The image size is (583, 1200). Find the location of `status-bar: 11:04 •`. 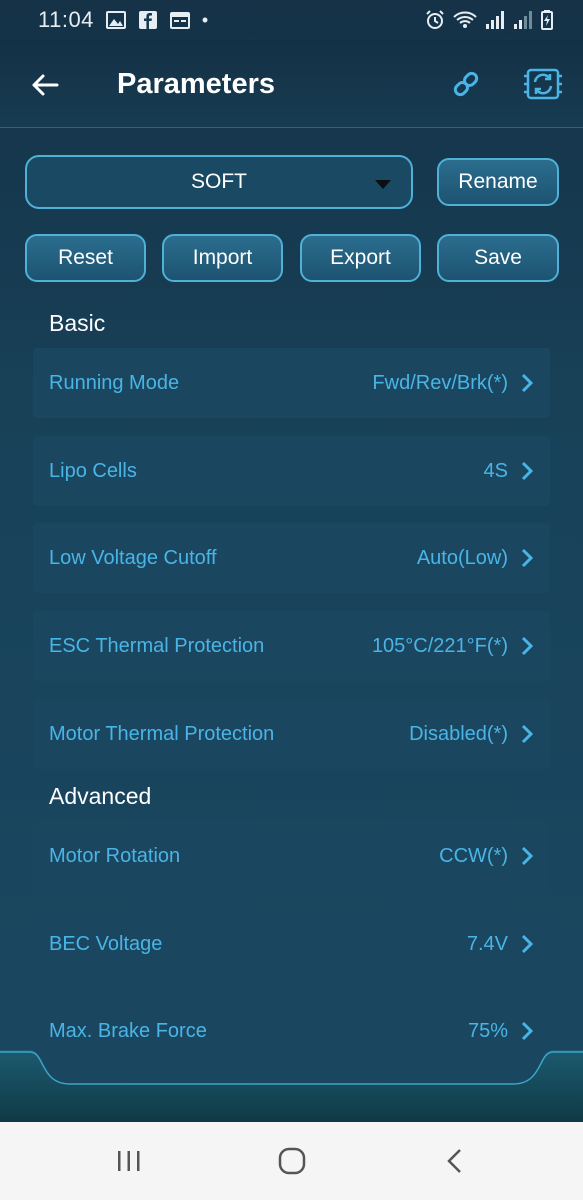

status-bar: 11:04 • is located at coordinates (291, 20).